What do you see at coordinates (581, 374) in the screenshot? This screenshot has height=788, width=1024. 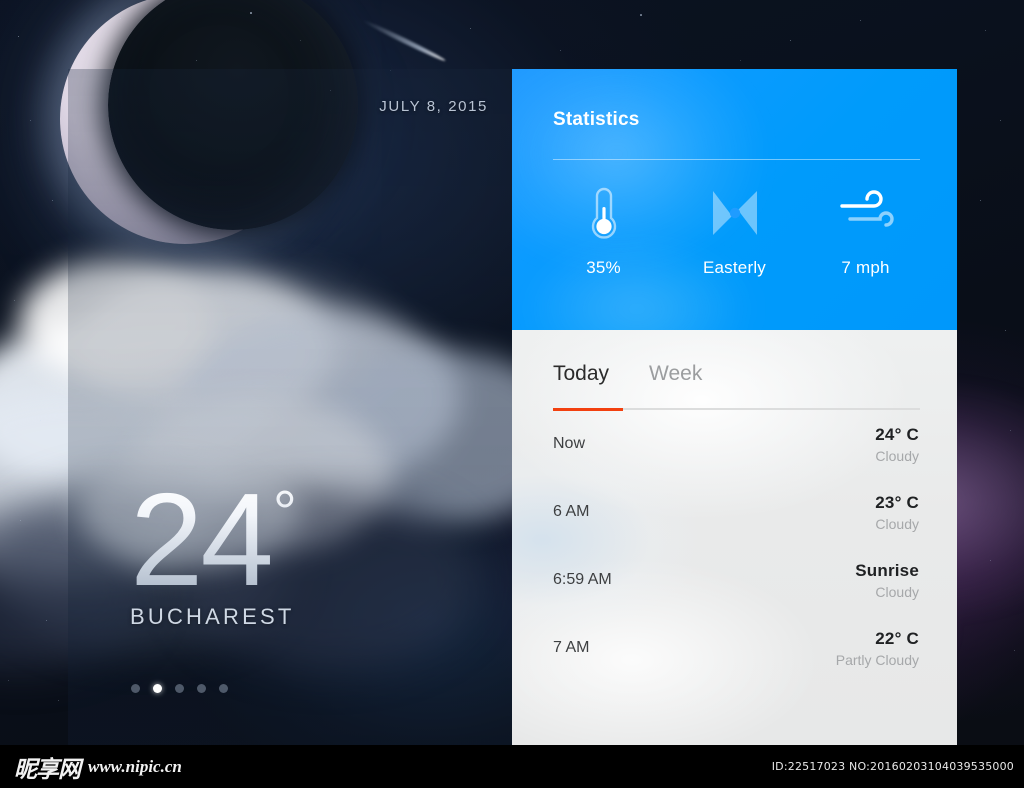 I see `tab-today: Today` at bounding box center [581, 374].